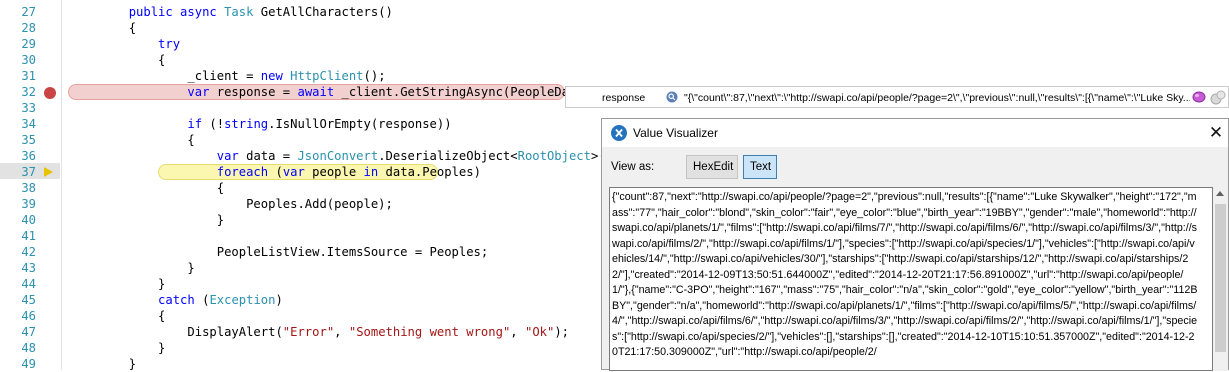 The width and height of the screenshot is (1229, 372). Describe the element at coordinates (28, 108) in the screenshot. I see `line-number: 33` at that location.